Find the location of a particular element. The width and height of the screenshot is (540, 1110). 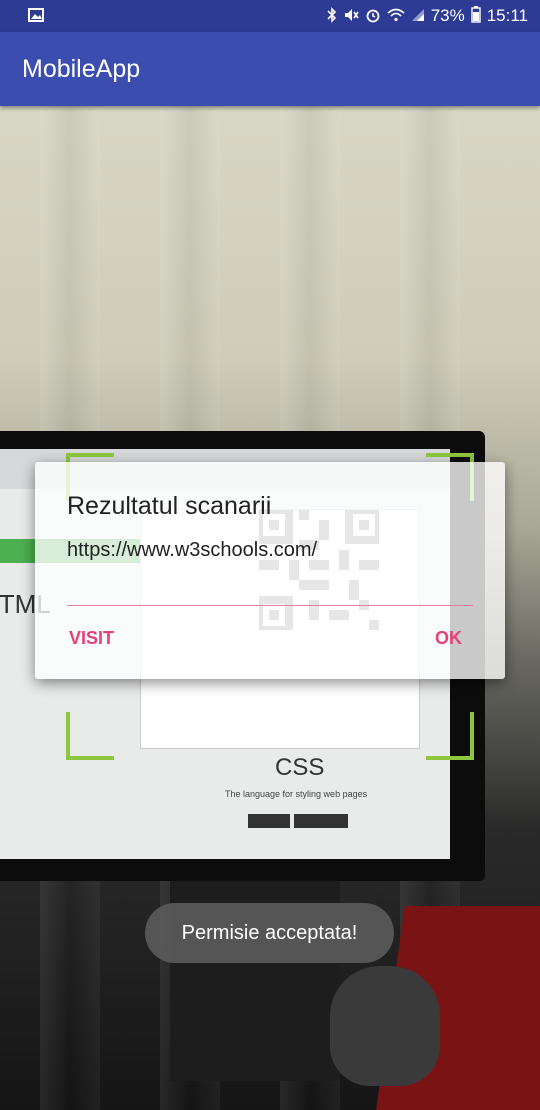

toast-message: Permisie acceptata! is located at coordinates (269, 933).